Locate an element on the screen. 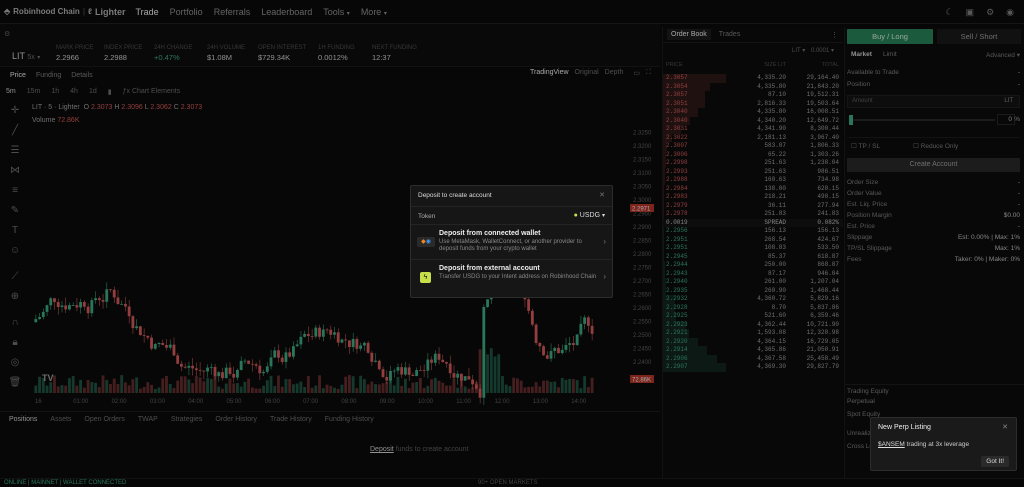 The height and width of the screenshot is (487, 1024). modal-title: Deposit to create account is located at coordinates (455, 195).